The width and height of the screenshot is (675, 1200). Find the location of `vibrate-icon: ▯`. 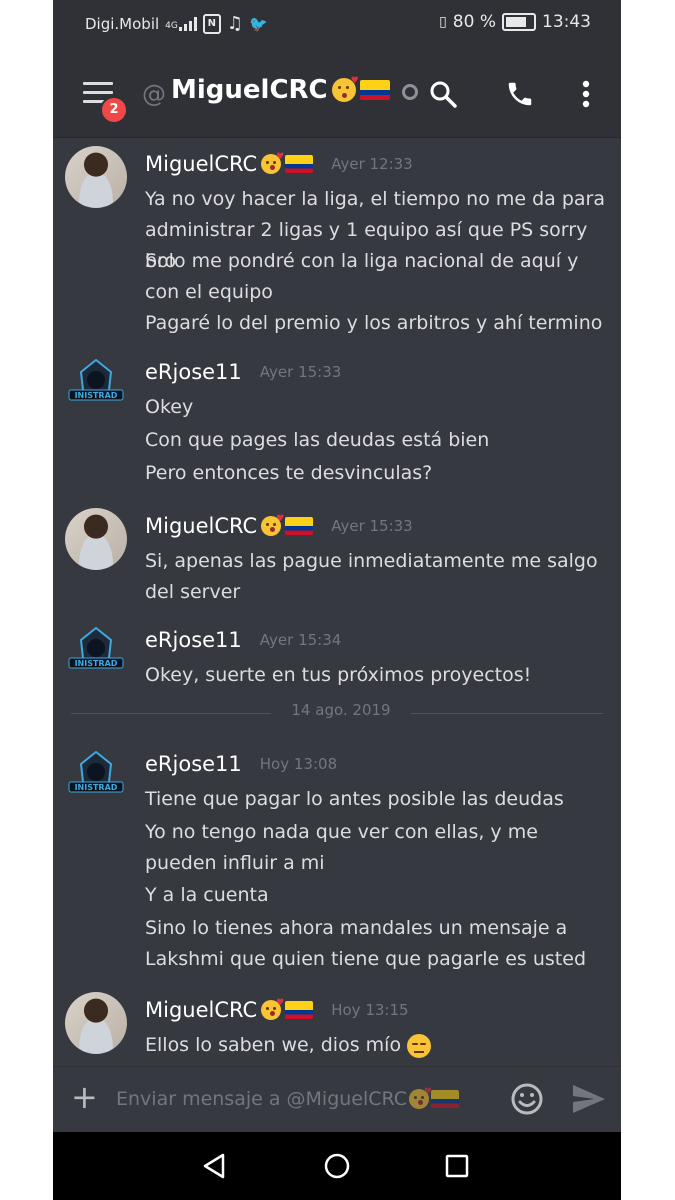

vibrate-icon: ▯ is located at coordinates (443, 22).